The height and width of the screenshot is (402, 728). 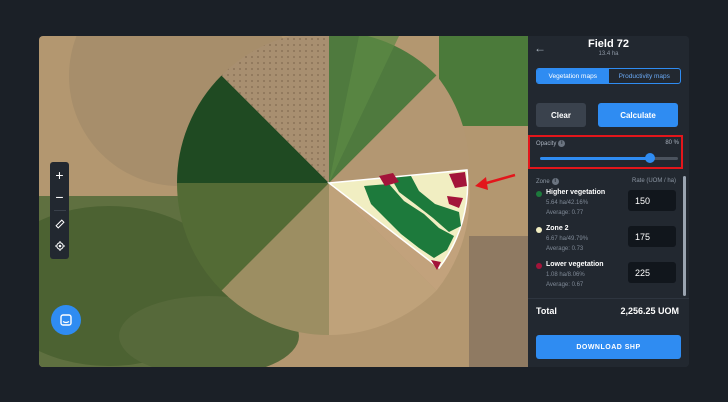 I want to click on zone-area: 1.08 ha/8.06%, so click(x=565, y=275).